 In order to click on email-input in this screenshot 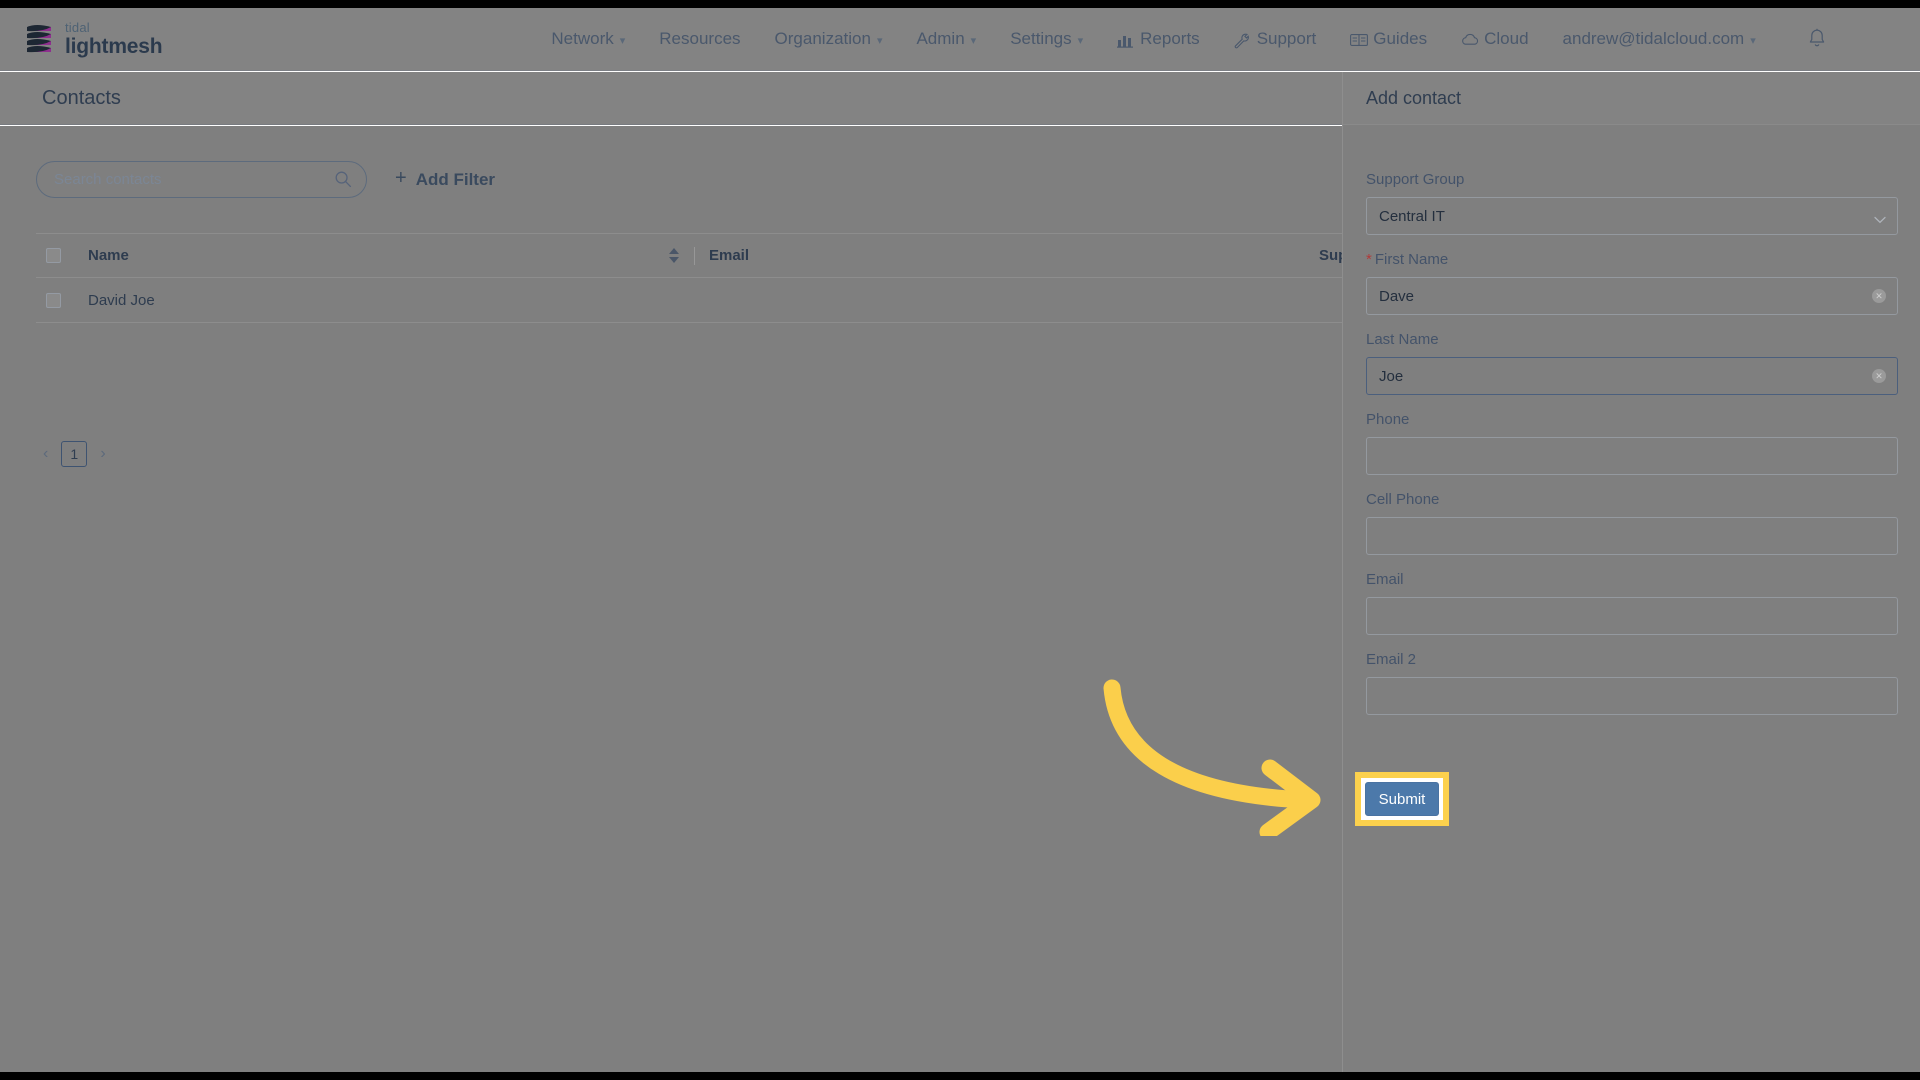, I will do `click(1632, 616)`.